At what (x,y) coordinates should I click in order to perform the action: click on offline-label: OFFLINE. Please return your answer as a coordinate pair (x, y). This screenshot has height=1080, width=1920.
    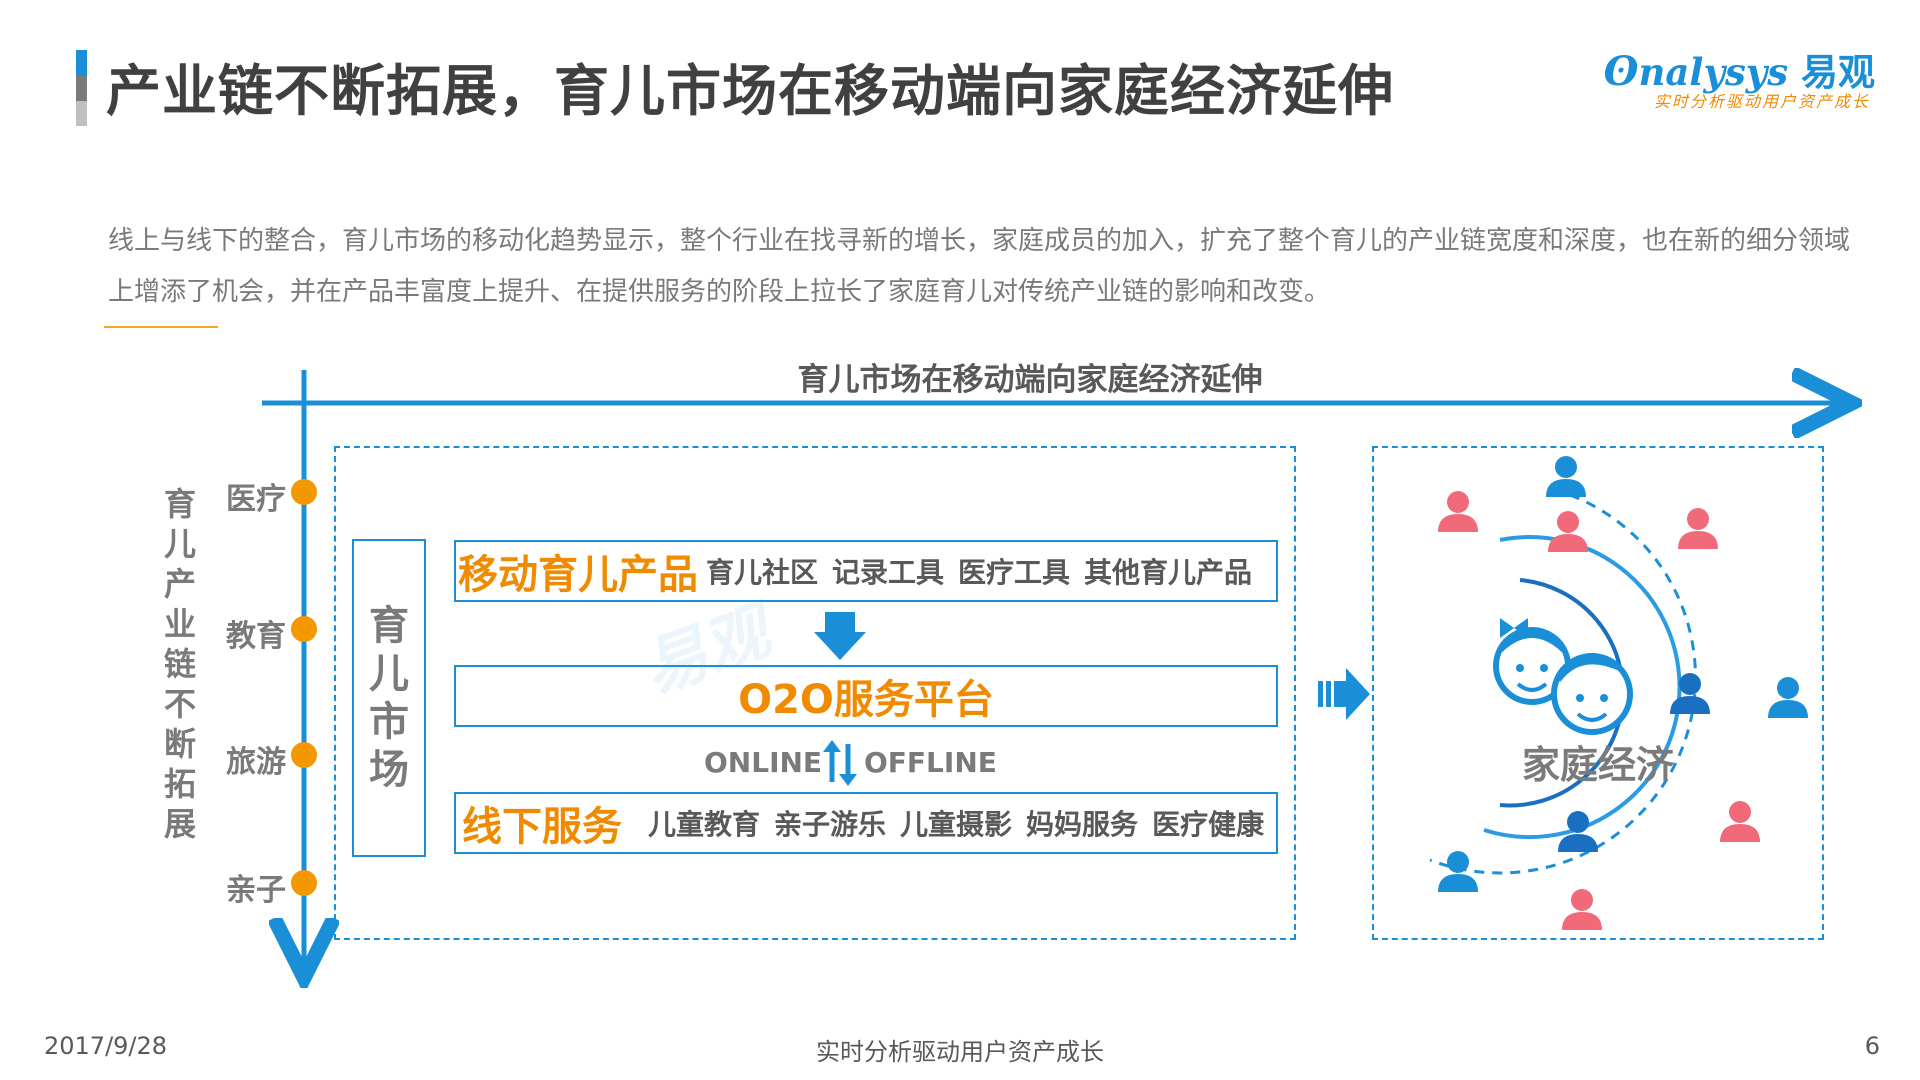
    Looking at the image, I should click on (930, 762).